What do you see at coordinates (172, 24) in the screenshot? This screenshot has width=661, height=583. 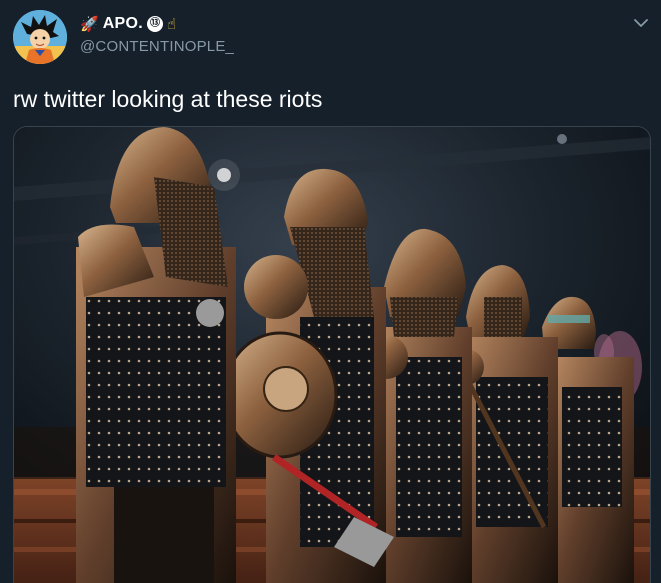 I see `pointing-finger-emoji: ☝` at bounding box center [172, 24].